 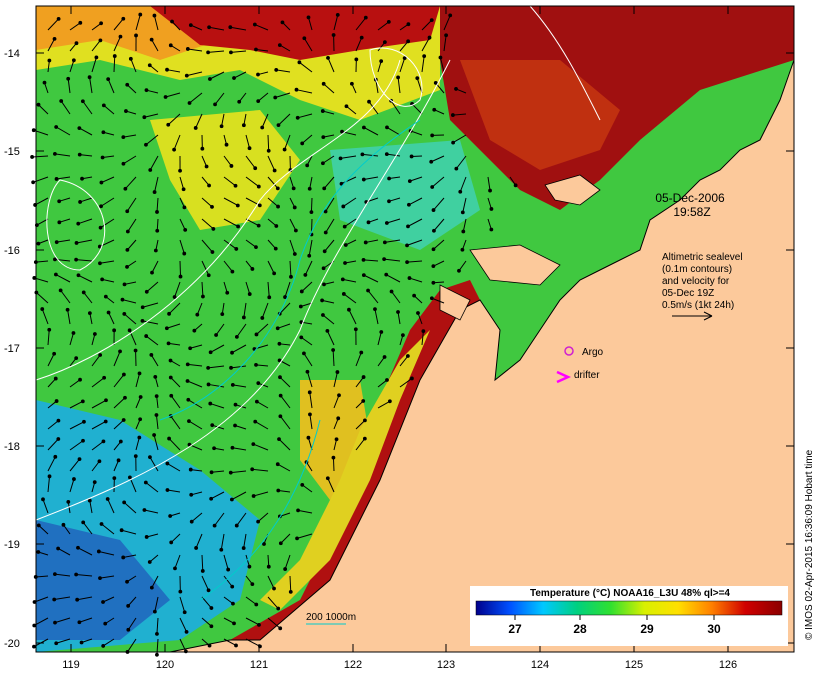 What do you see at coordinates (714, 629) in the screenshot?
I see `colorbar-tick-label: 30` at bounding box center [714, 629].